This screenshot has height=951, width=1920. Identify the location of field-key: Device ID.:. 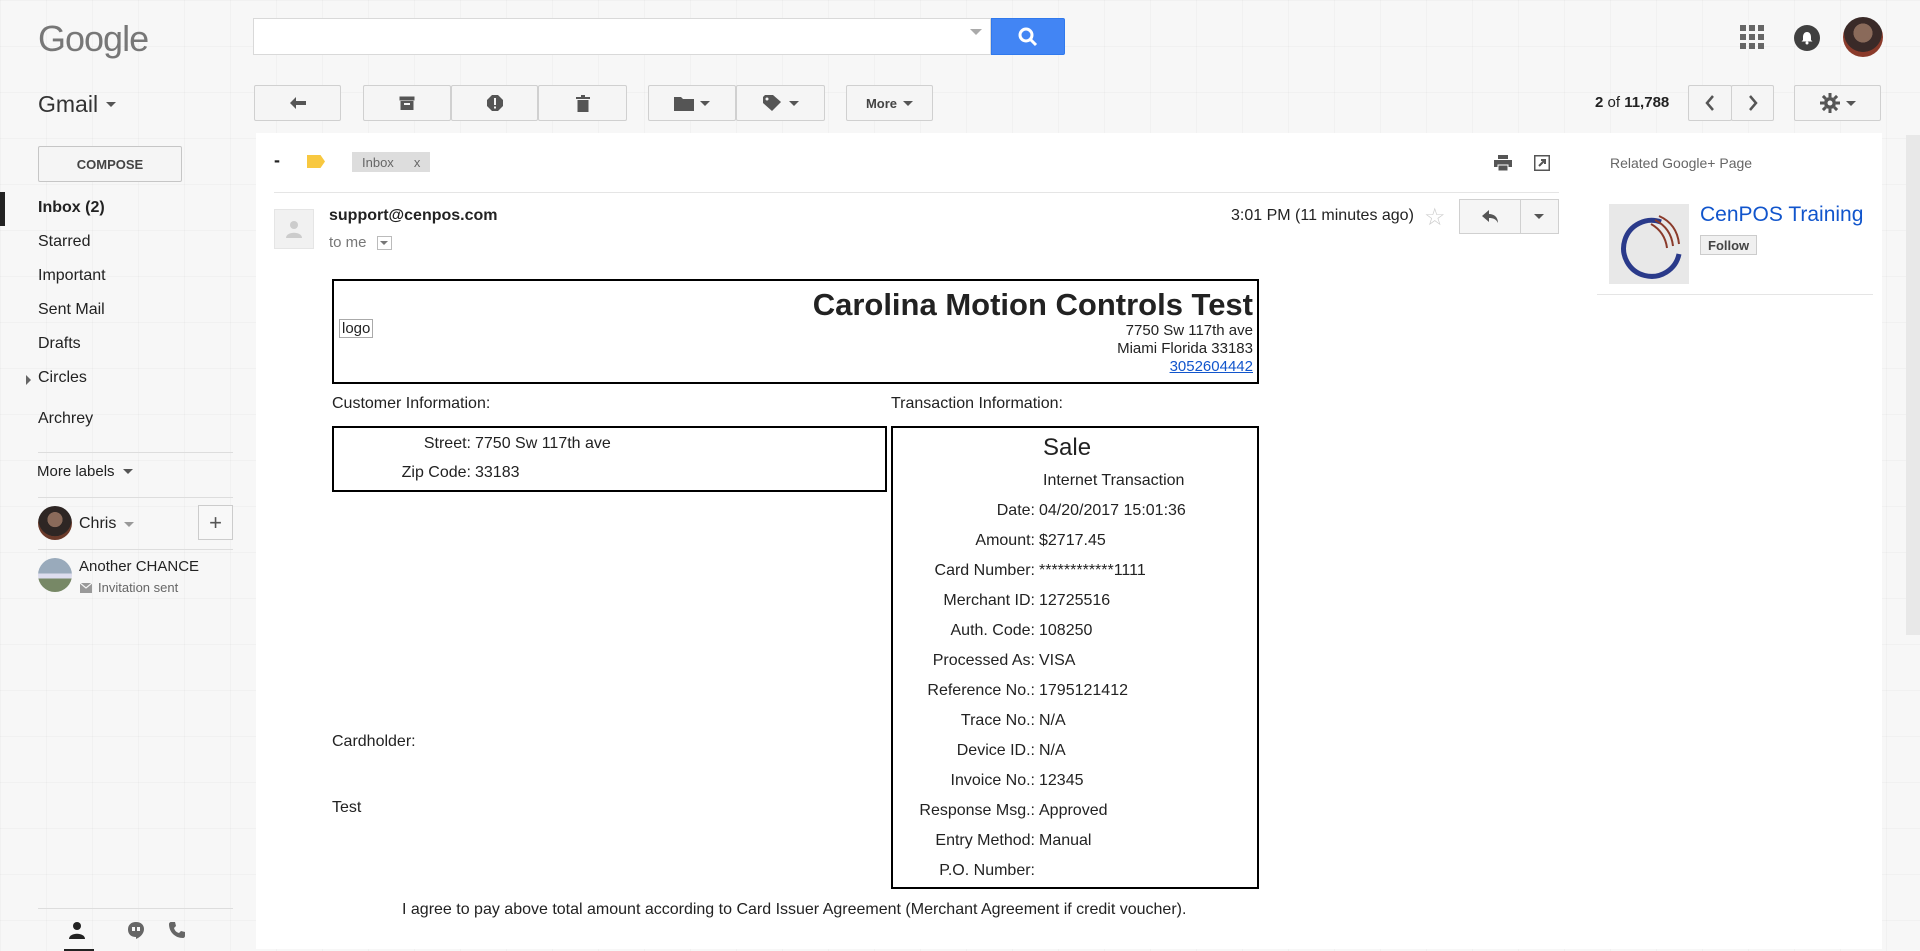
(995, 750).